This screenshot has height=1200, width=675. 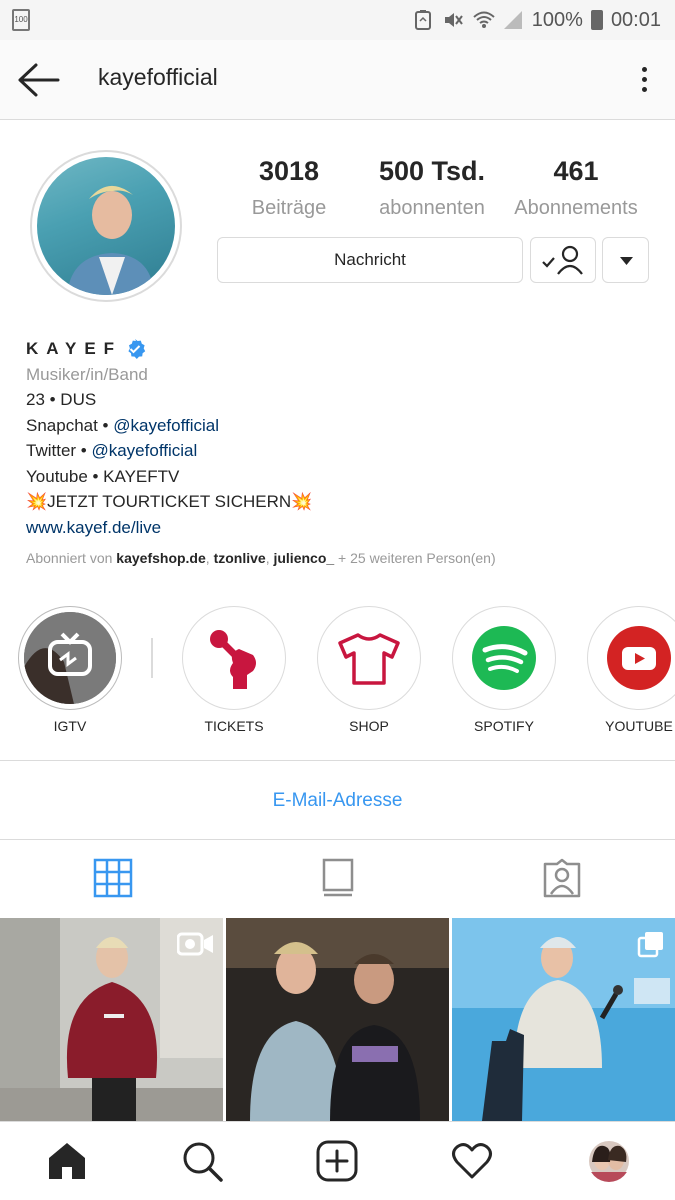 I want to click on stat-followers: 500 Tsd. abonnenten, so click(x=432, y=188).